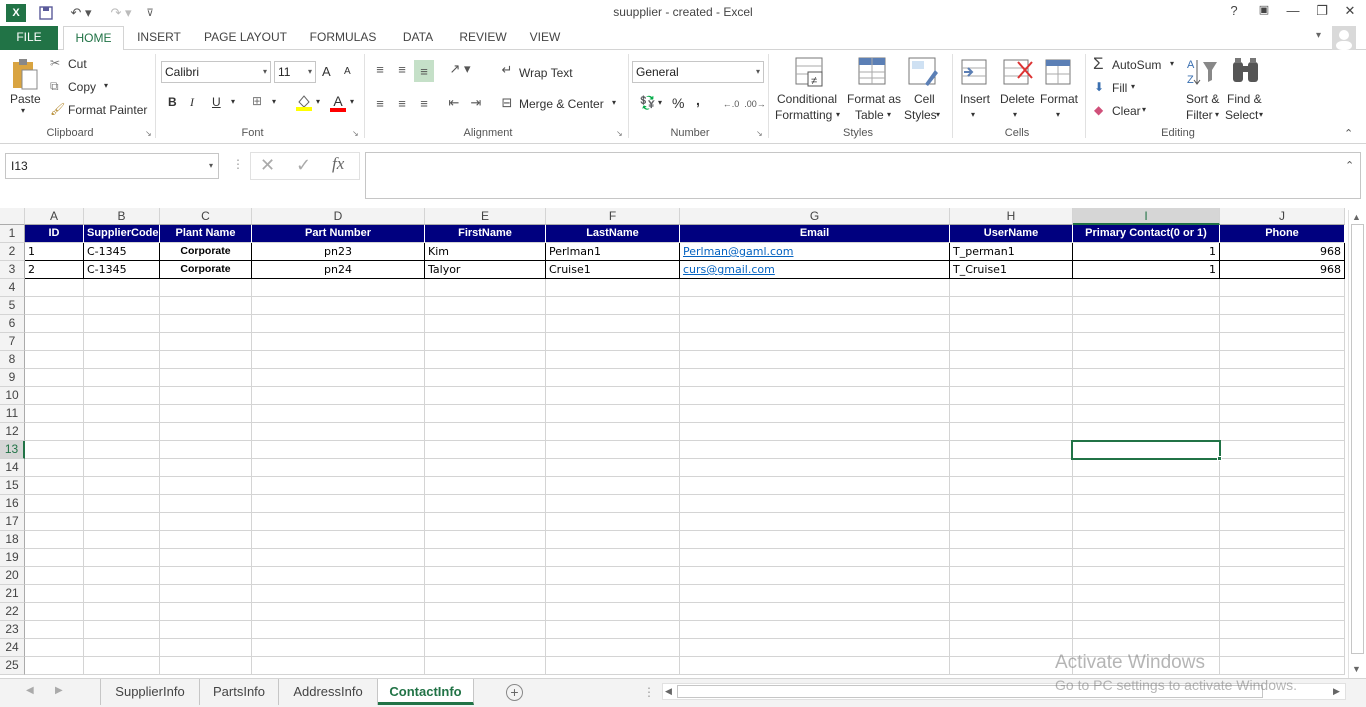 The image size is (1366, 707). What do you see at coordinates (54, 216) in the screenshot?
I see `column-header-a: A` at bounding box center [54, 216].